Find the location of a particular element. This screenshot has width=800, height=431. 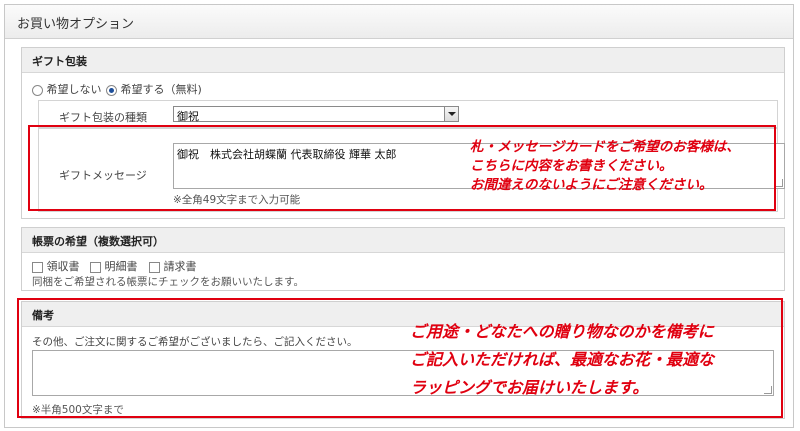

gift-radio-no: 希望しない is located at coordinates (67, 89).